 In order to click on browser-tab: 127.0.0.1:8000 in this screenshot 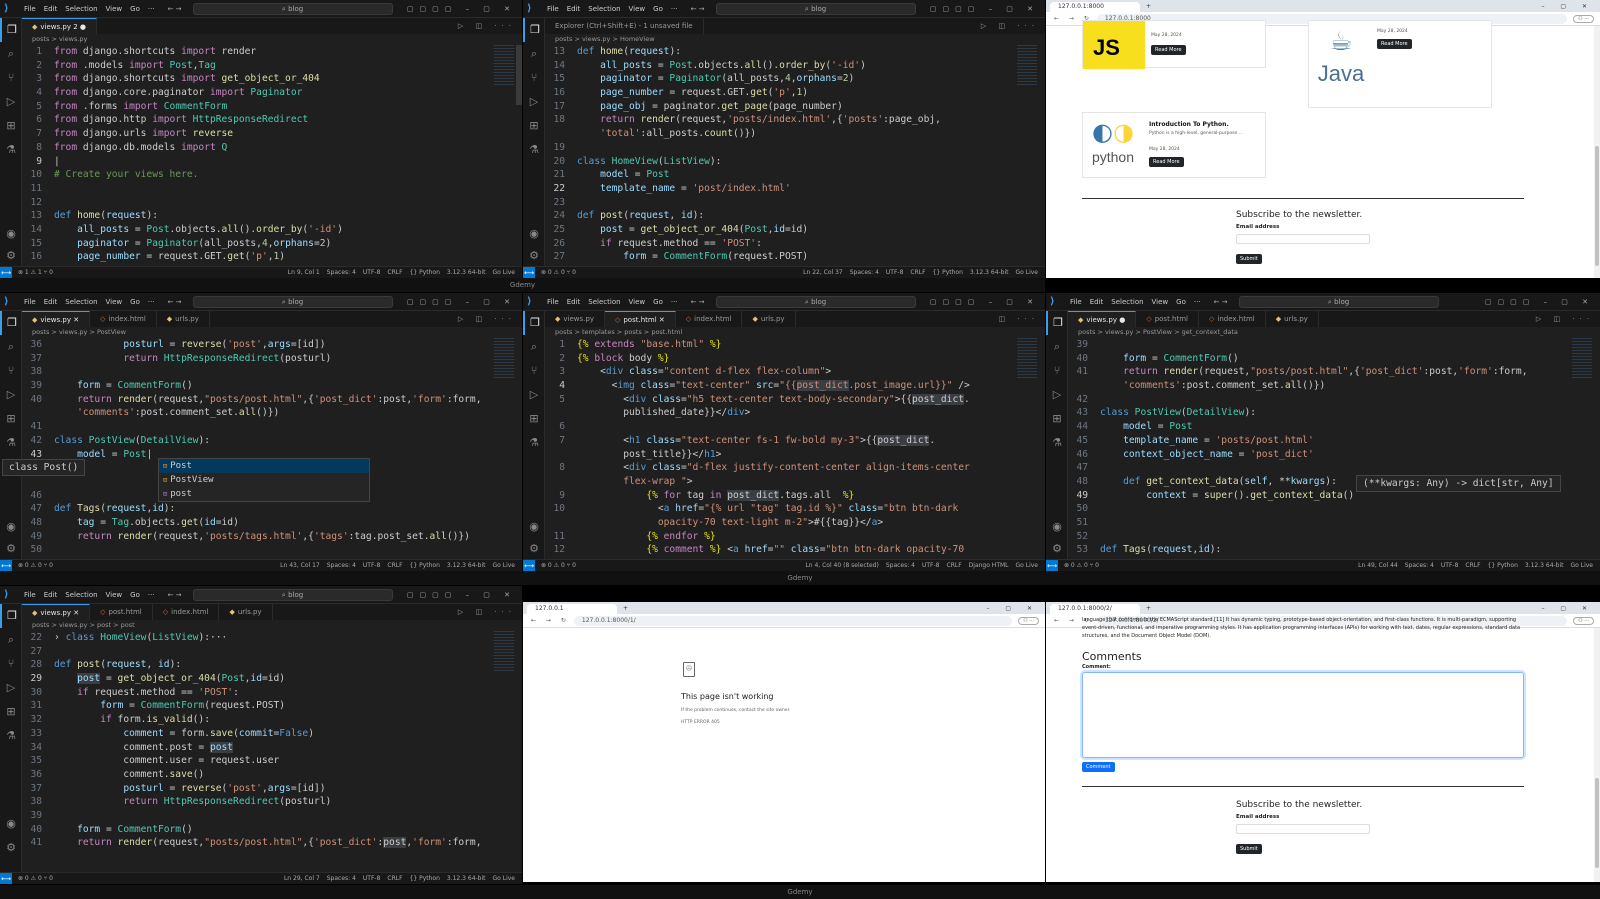, I will do `click(1095, 7)`.